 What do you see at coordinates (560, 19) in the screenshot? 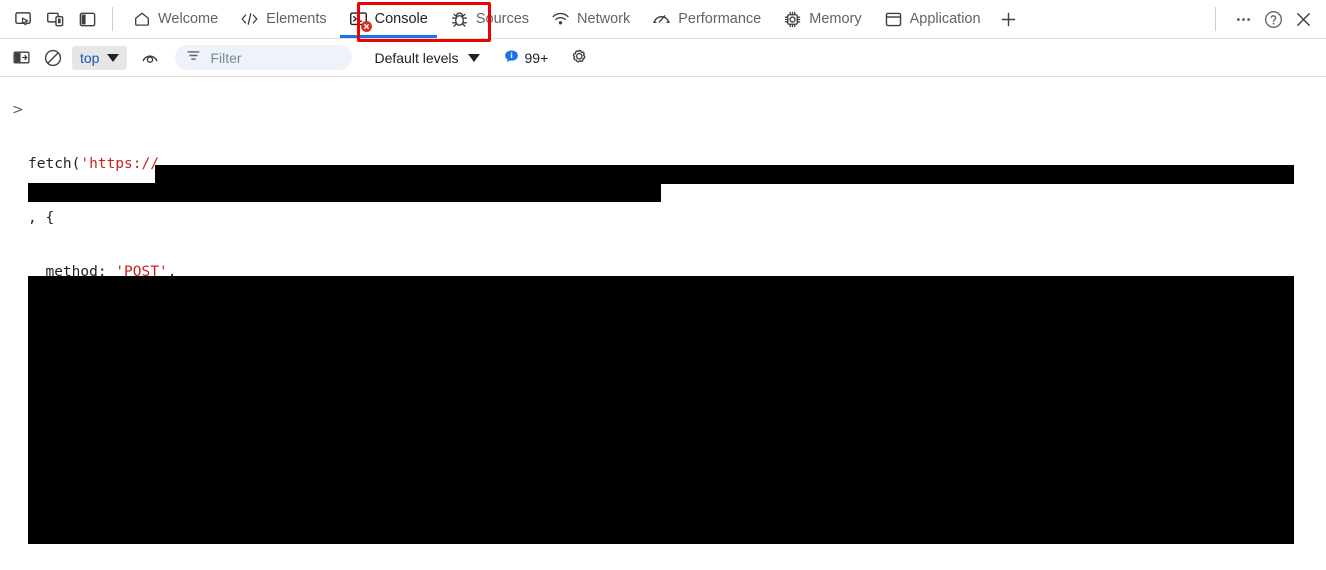
I see `wifi-icon` at bounding box center [560, 19].